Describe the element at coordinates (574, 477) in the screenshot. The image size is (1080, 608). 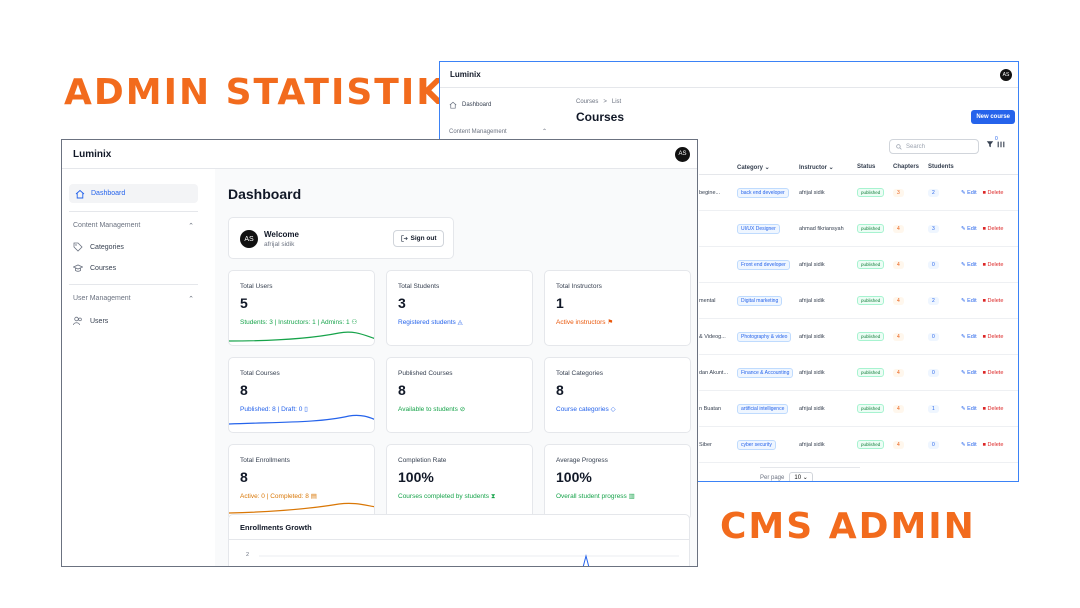
I see `stat-value: 100%` at that location.